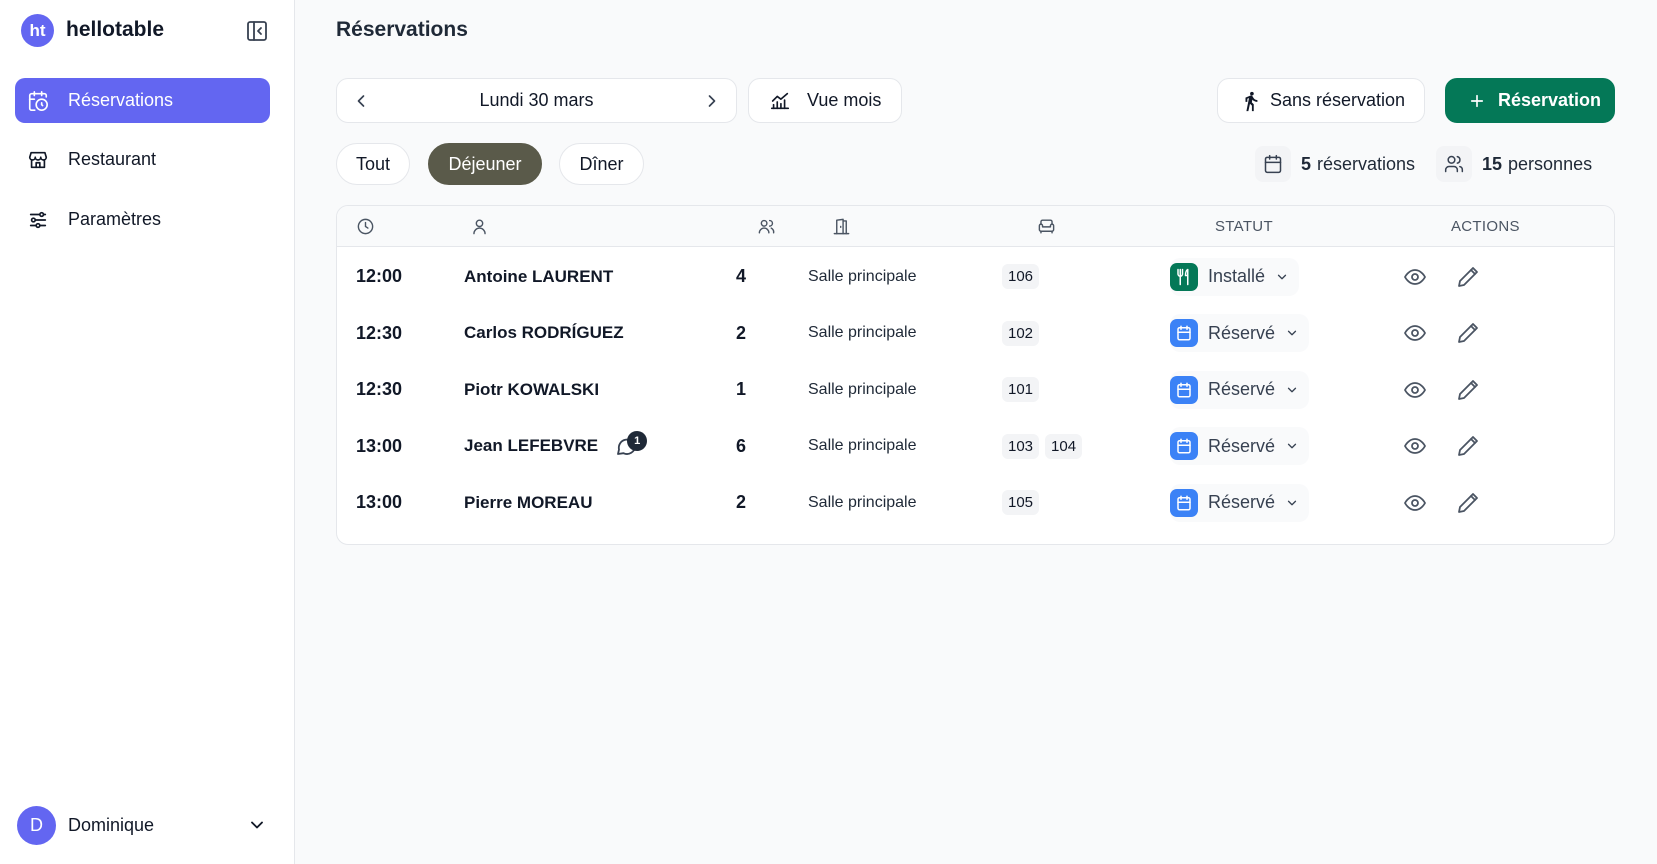 This screenshot has width=1657, height=864. What do you see at coordinates (373, 164) in the screenshot?
I see `filter-tout: Tout` at bounding box center [373, 164].